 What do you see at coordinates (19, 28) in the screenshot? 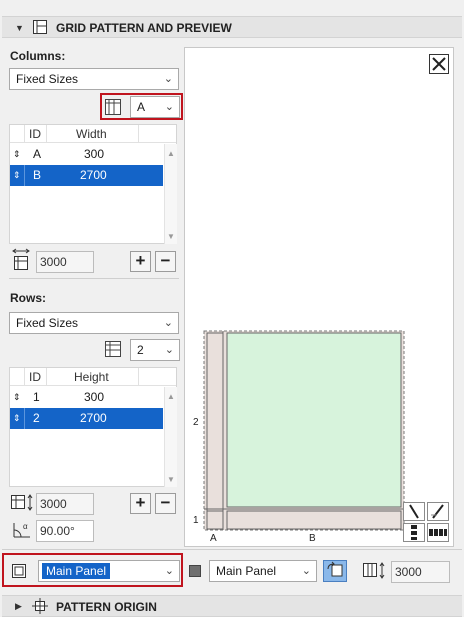
I see `collapse-triangle-icon: ▼` at bounding box center [19, 28].